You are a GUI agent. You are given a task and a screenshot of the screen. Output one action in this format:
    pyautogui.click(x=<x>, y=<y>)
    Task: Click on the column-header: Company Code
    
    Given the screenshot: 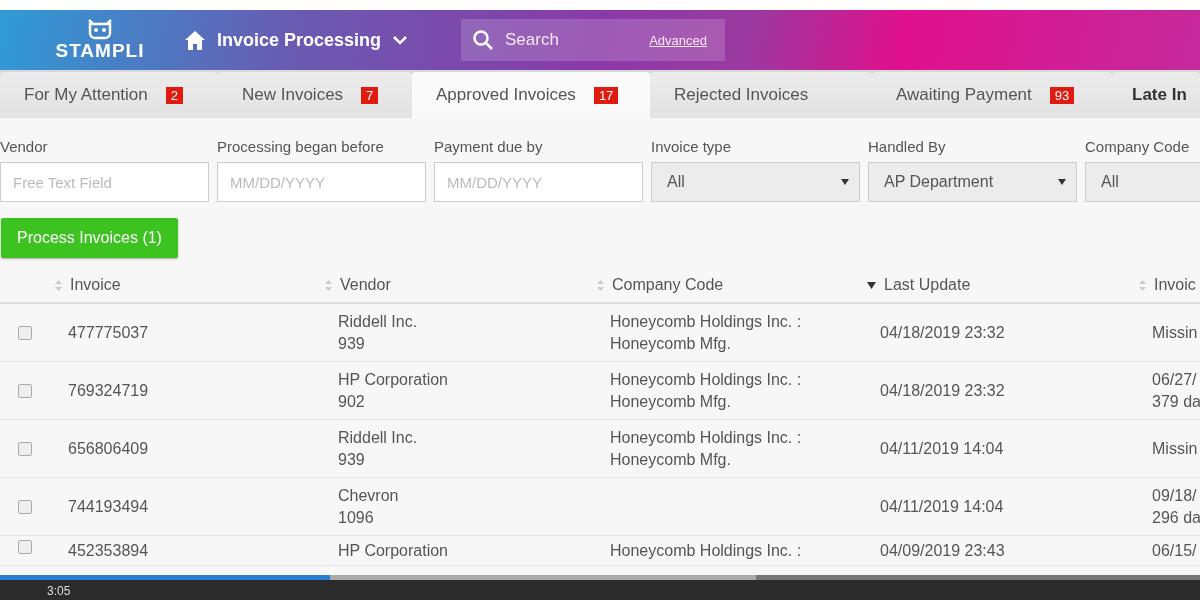 What is the action you would take?
    pyautogui.click(x=668, y=285)
    